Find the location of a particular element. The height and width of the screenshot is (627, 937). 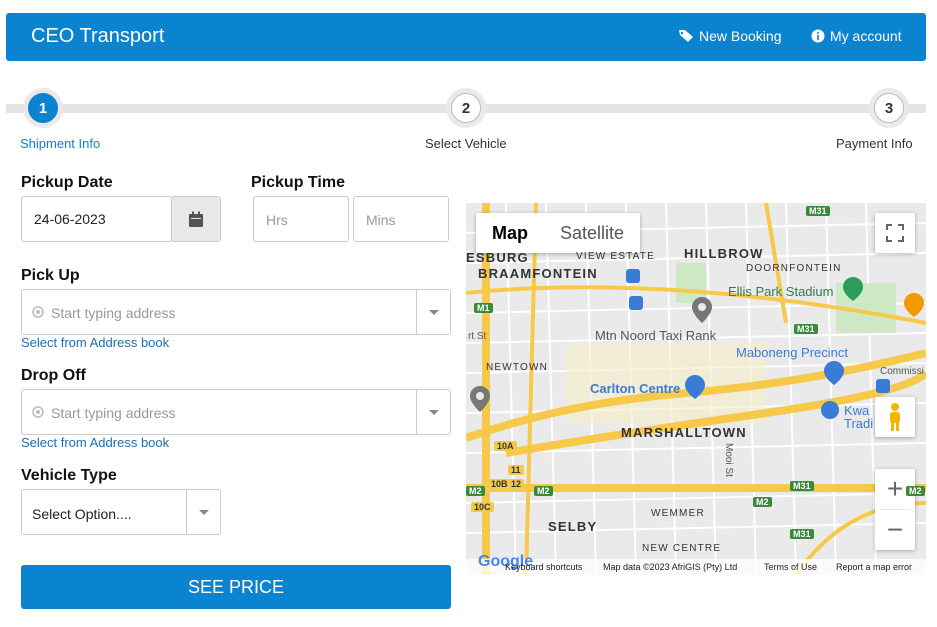

map-label-selby: SELBY is located at coordinates (573, 526).